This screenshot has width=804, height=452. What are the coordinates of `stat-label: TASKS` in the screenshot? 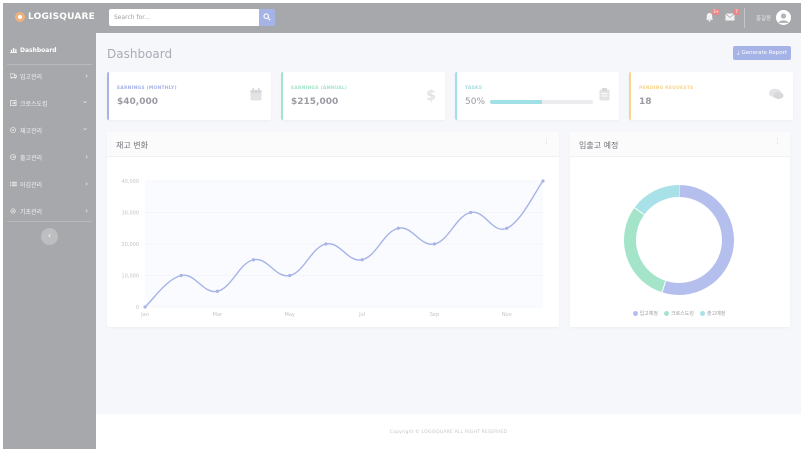 It's located at (474, 88).